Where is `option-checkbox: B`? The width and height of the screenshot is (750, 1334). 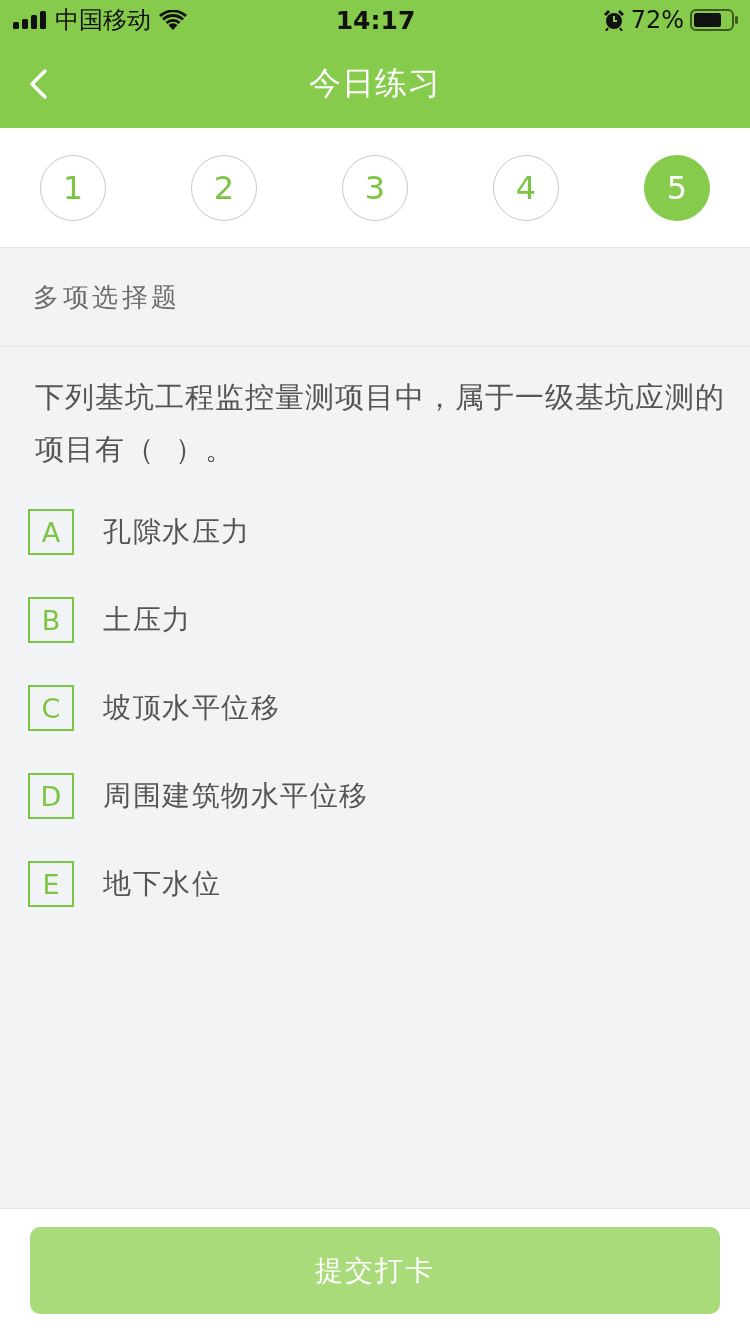 option-checkbox: B is located at coordinates (51, 620).